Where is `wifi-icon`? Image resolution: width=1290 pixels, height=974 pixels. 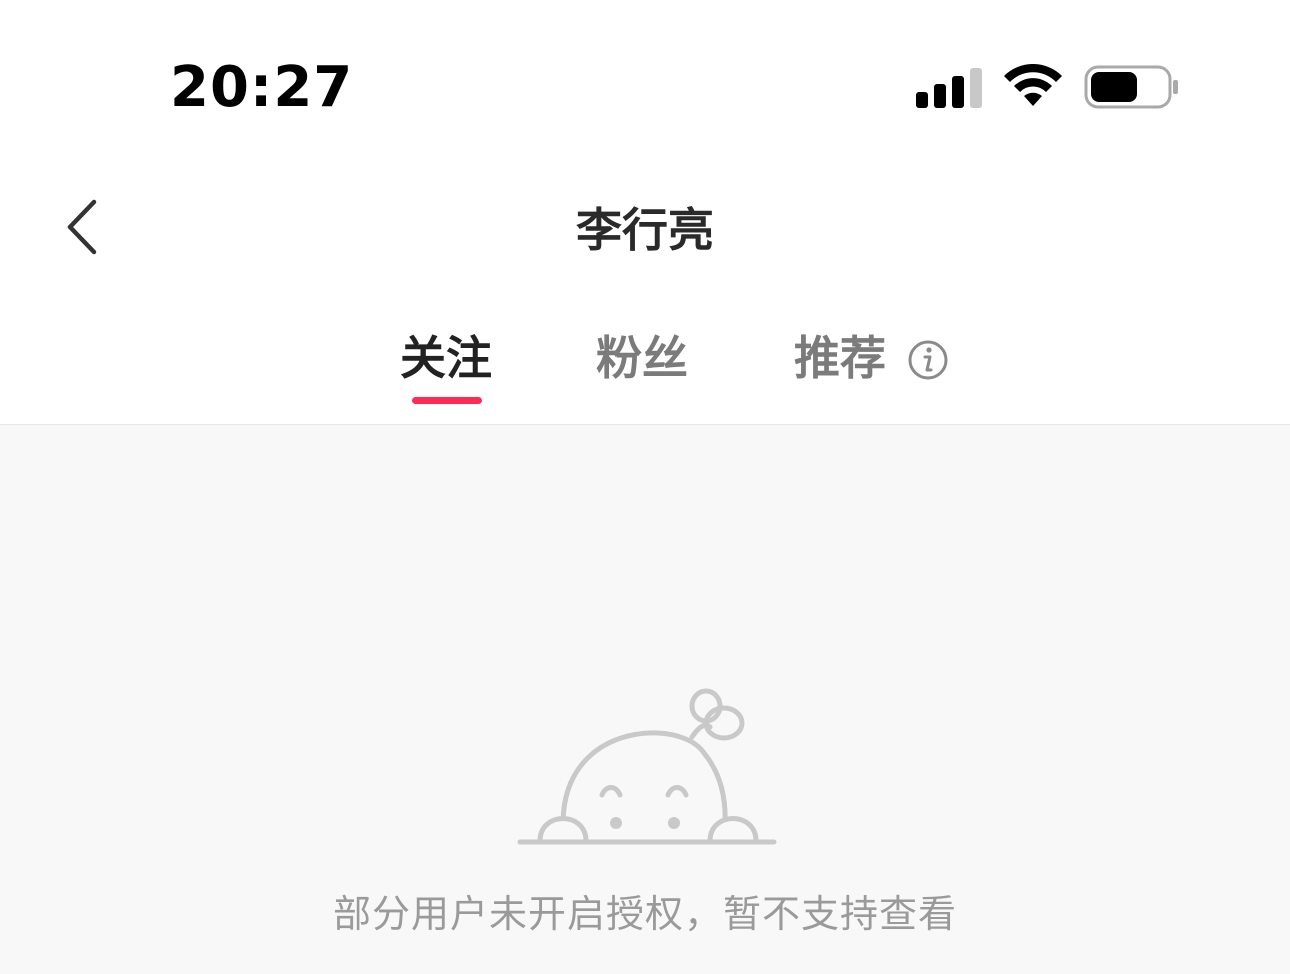
wifi-icon is located at coordinates (1033, 85).